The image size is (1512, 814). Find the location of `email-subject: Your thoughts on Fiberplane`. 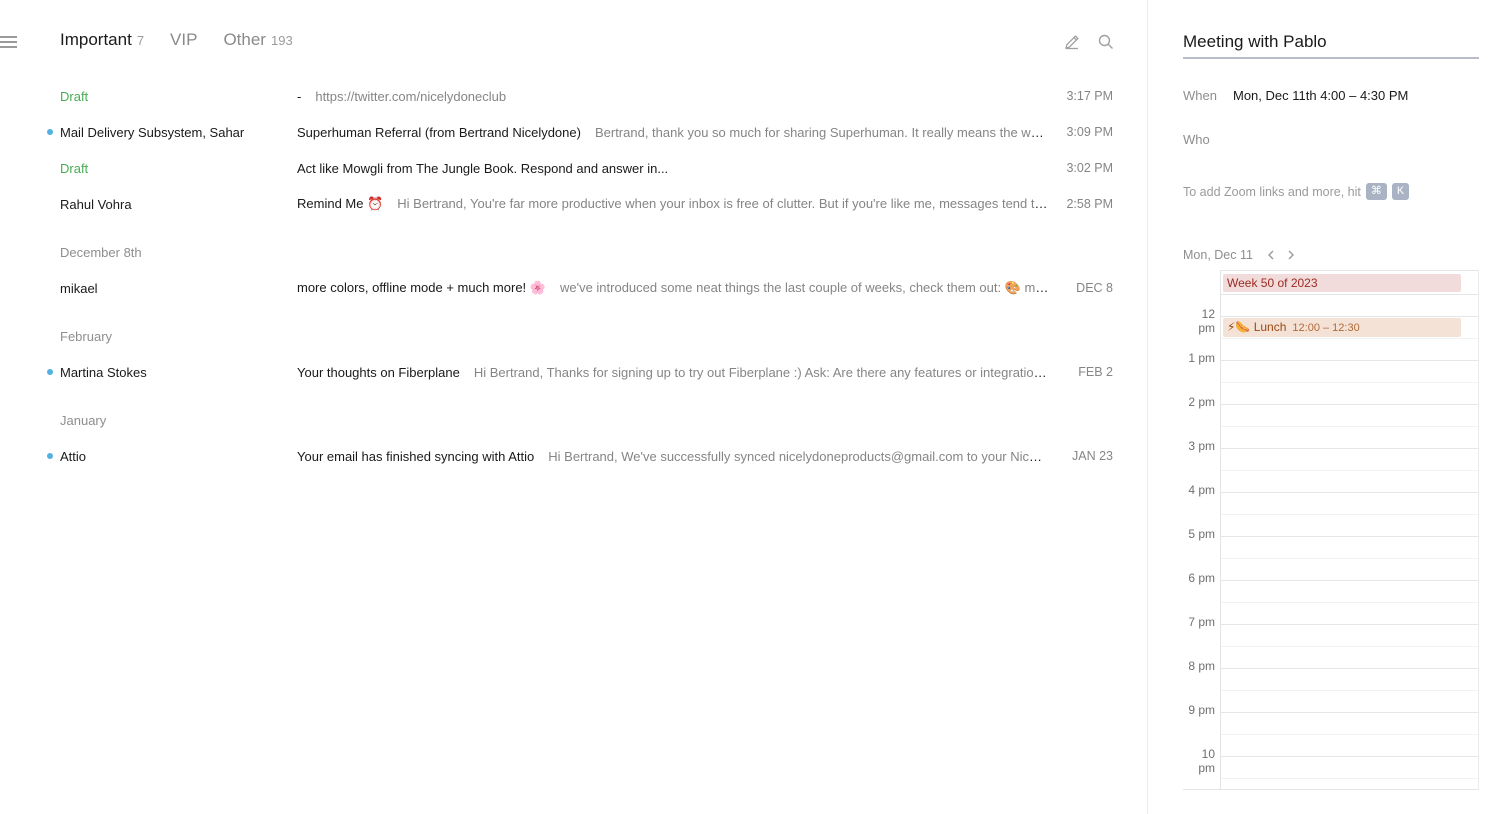

email-subject: Your thoughts on Fiberplane is located at coordinates (378, 372).